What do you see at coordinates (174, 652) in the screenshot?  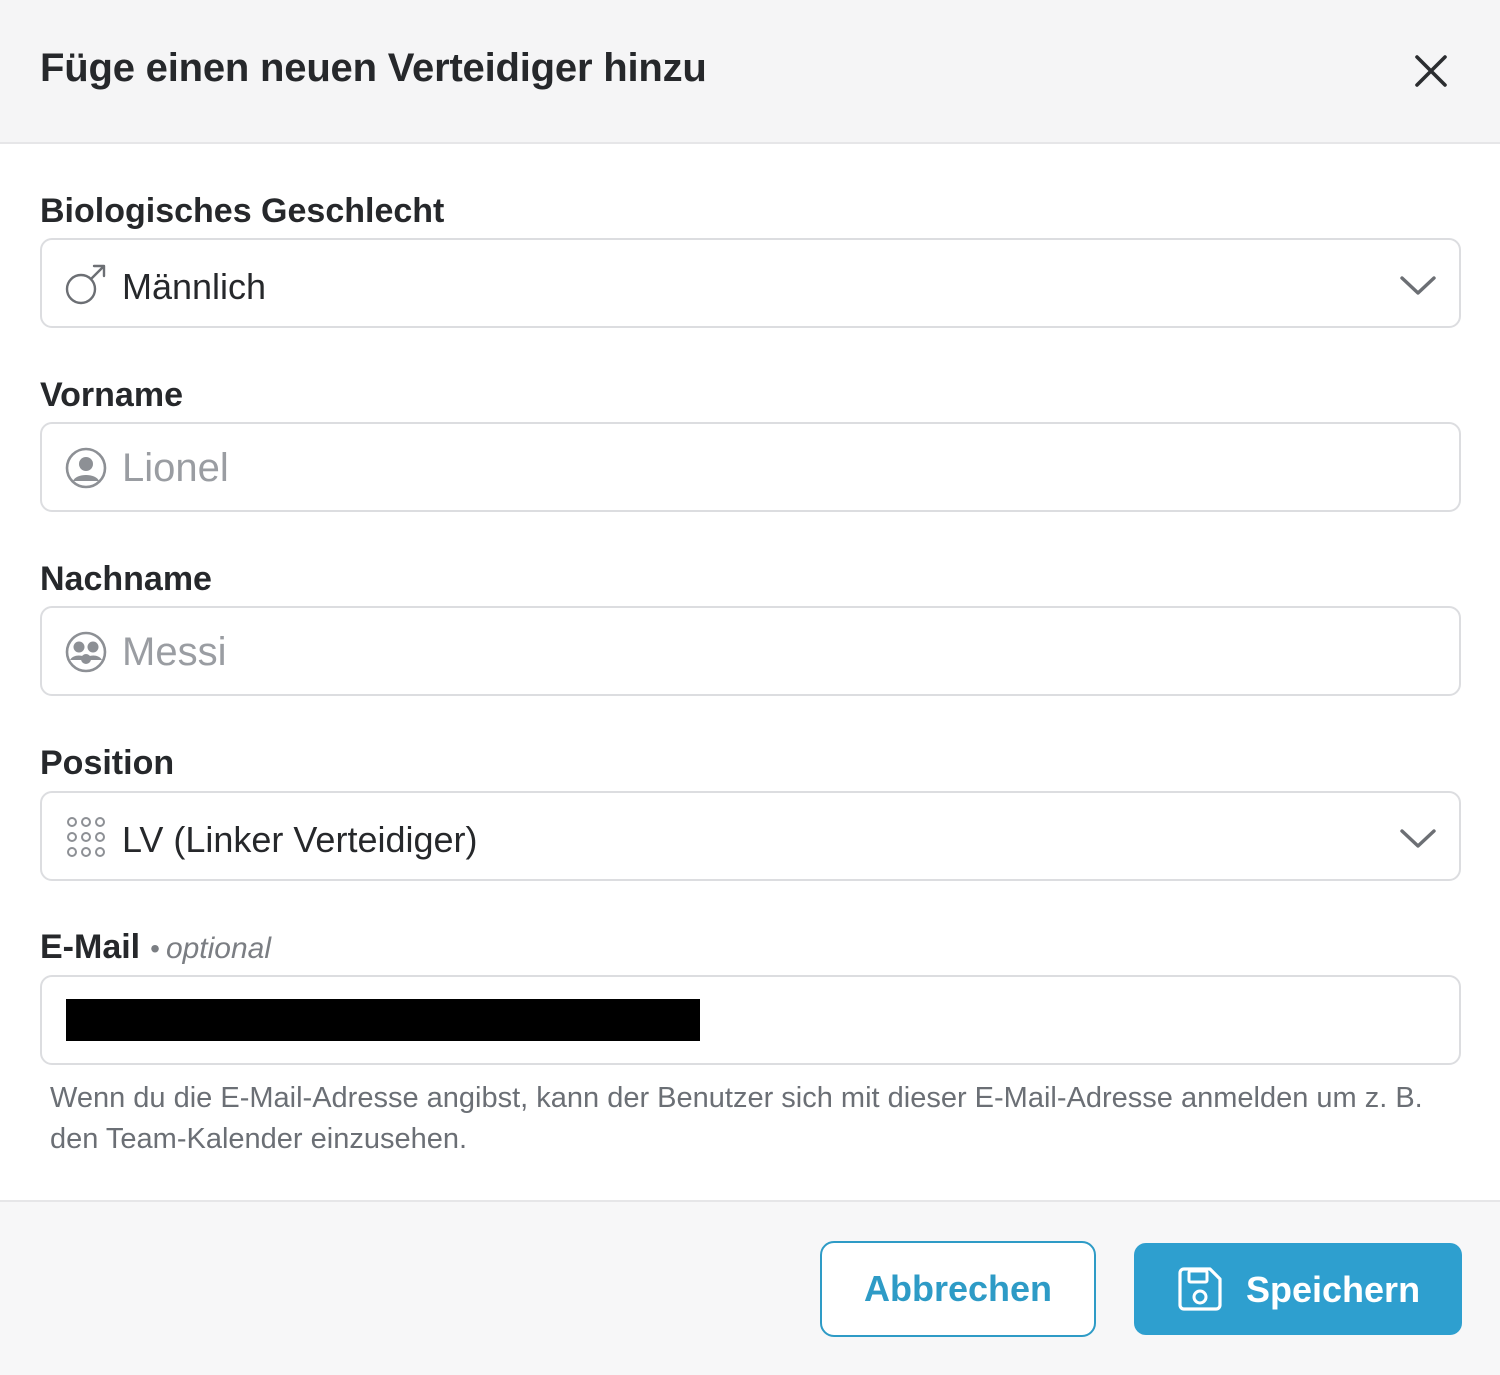 I see `last-name-placeholder: Messi` at bounding box center [174, 652].